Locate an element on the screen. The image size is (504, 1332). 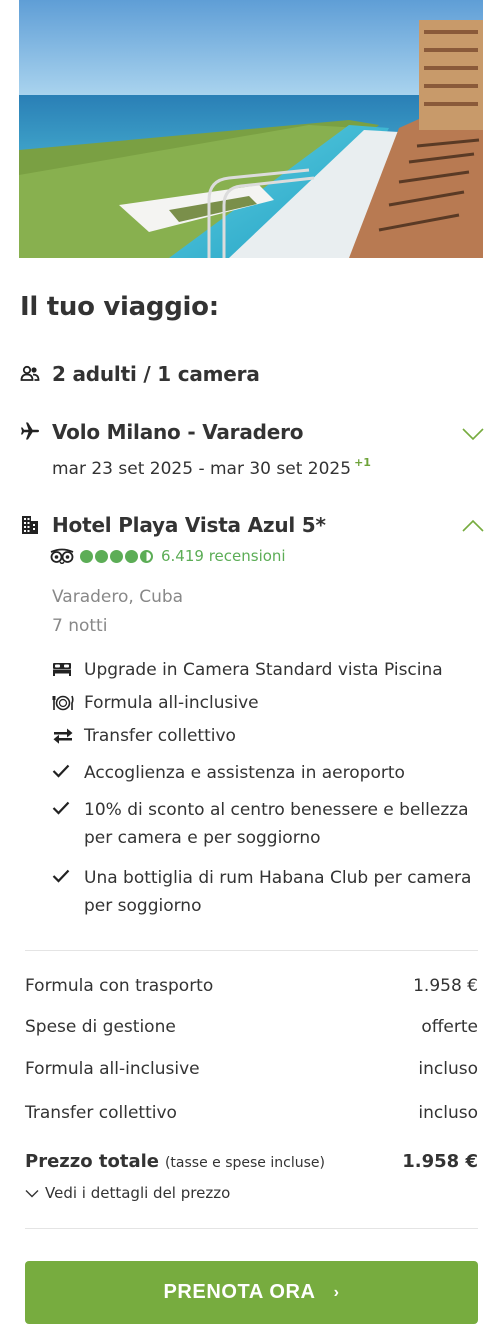
airplane-icon is located at coordinates (30, 431).